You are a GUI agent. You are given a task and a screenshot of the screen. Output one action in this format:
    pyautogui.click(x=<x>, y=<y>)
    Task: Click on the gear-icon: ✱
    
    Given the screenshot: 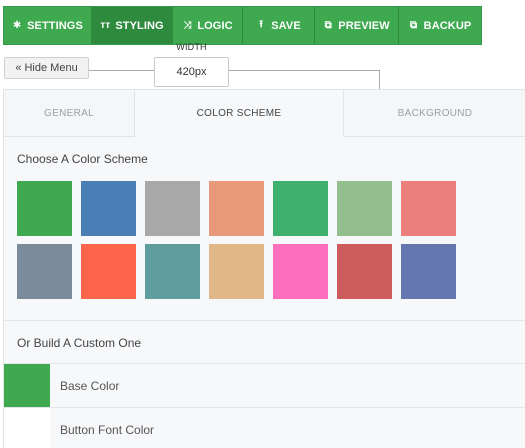 What is the action you would take?
    pyautogui.click(x=17, y=25)
    